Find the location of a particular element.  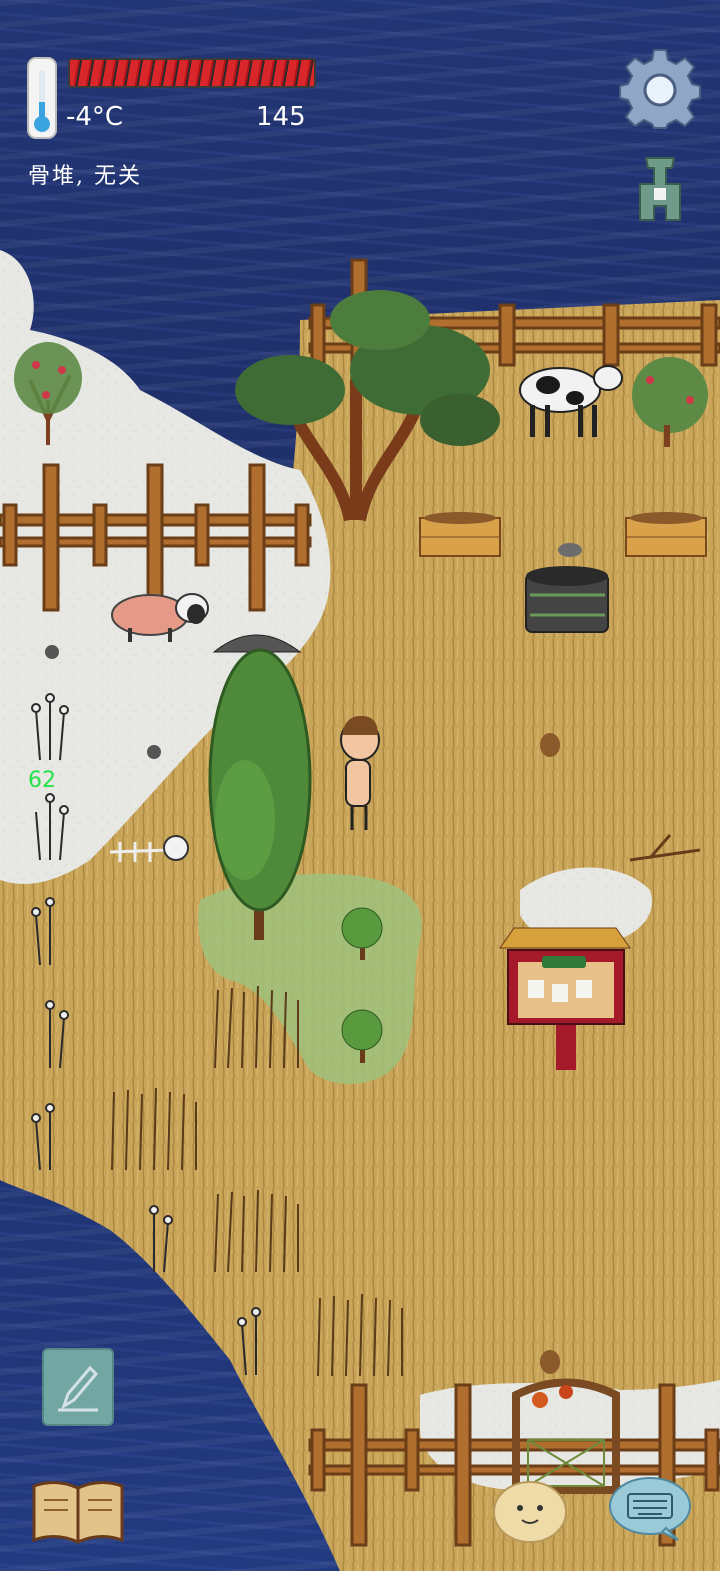

fence-left is located at coordinates (156, 537).